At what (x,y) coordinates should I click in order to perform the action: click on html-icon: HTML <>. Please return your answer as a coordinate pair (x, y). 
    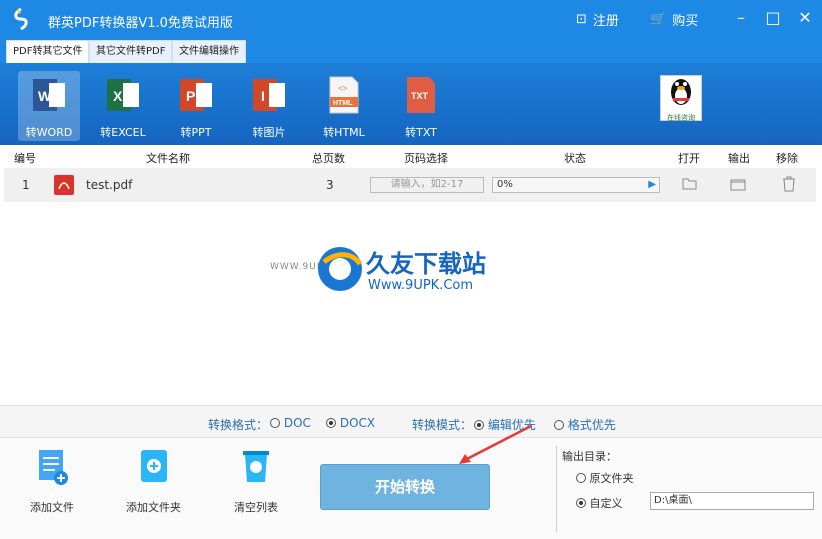
    Looking at the image, I should click on (344, 95).